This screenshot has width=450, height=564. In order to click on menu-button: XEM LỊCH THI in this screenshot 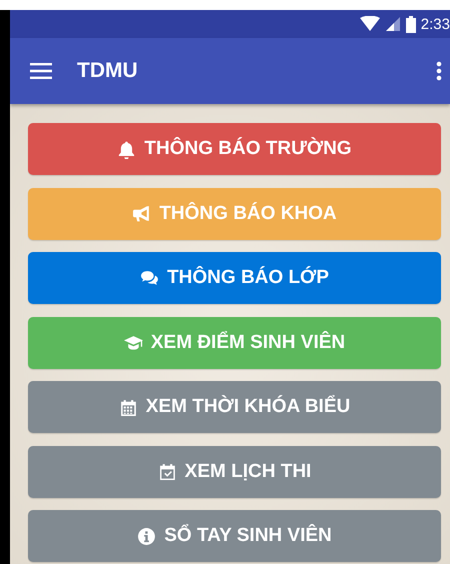, I will do `click(234, 472)`.